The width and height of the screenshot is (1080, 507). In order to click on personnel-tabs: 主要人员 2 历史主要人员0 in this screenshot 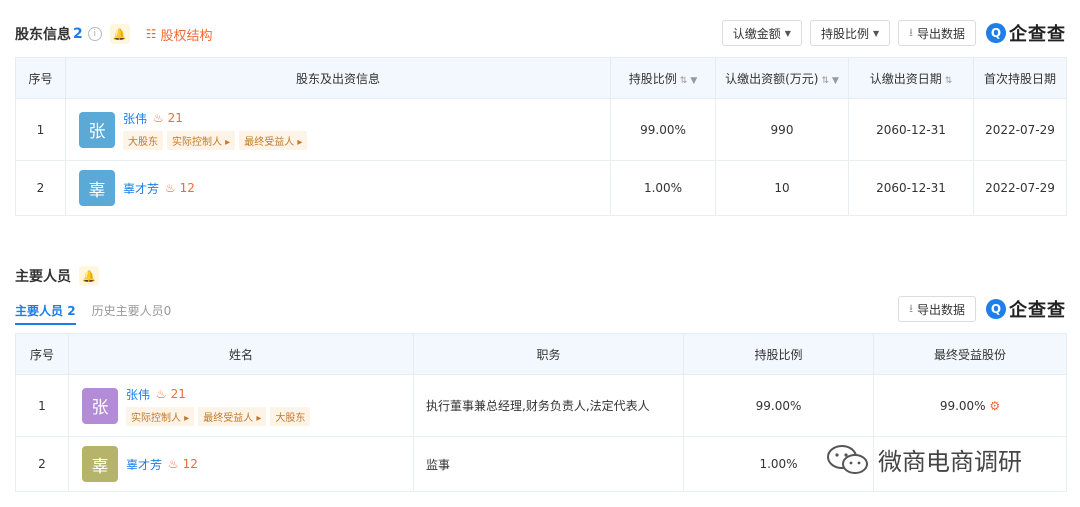, I will do `click(93, 313)`.